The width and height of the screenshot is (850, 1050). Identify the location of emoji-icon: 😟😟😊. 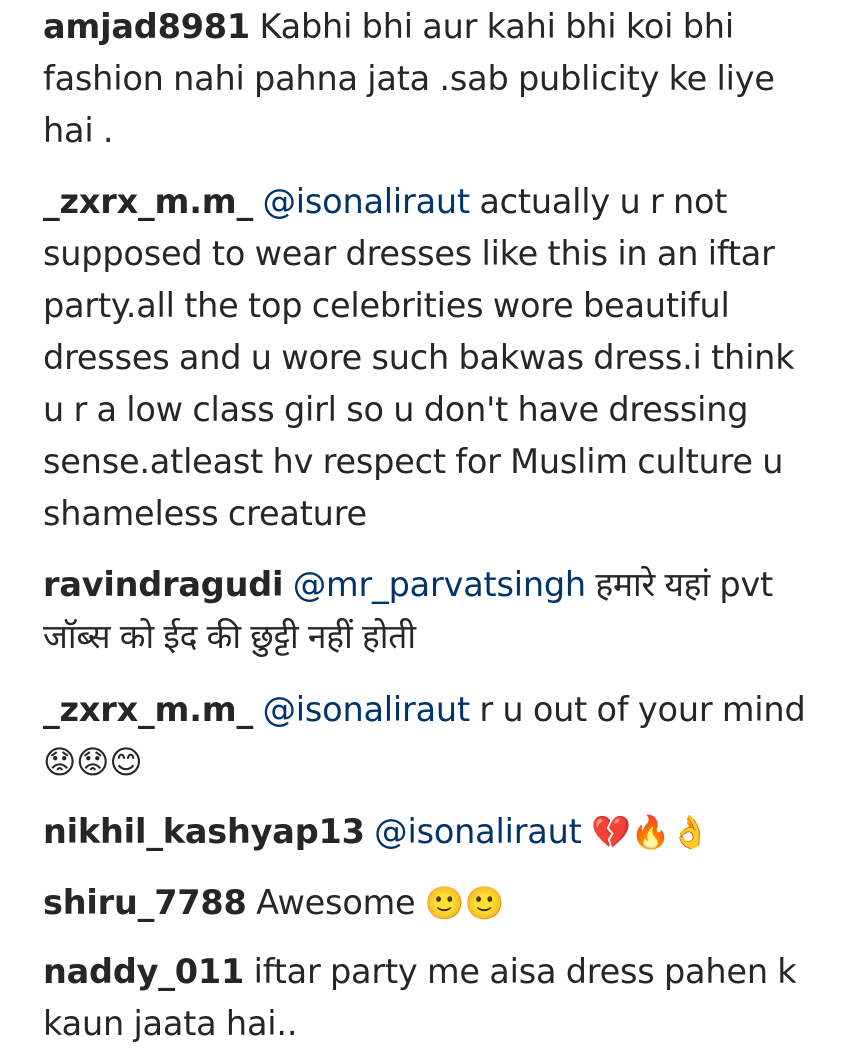
(93, 762).